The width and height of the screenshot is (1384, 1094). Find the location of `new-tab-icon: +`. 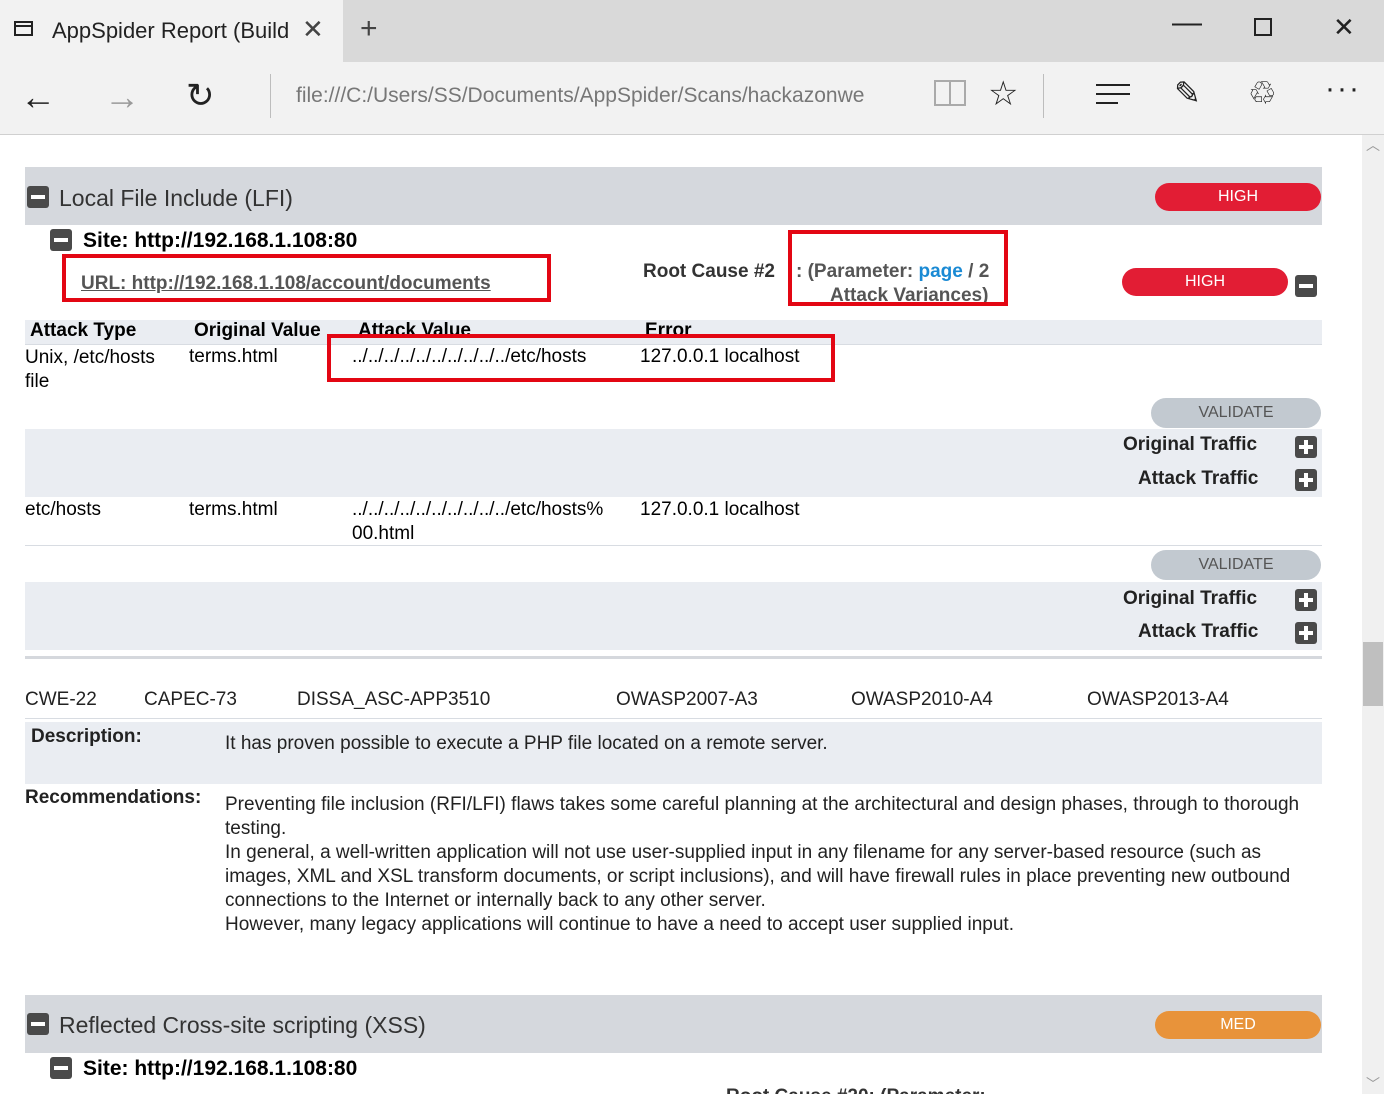

new-tab-icon: + is located at coordinates (369, 29).